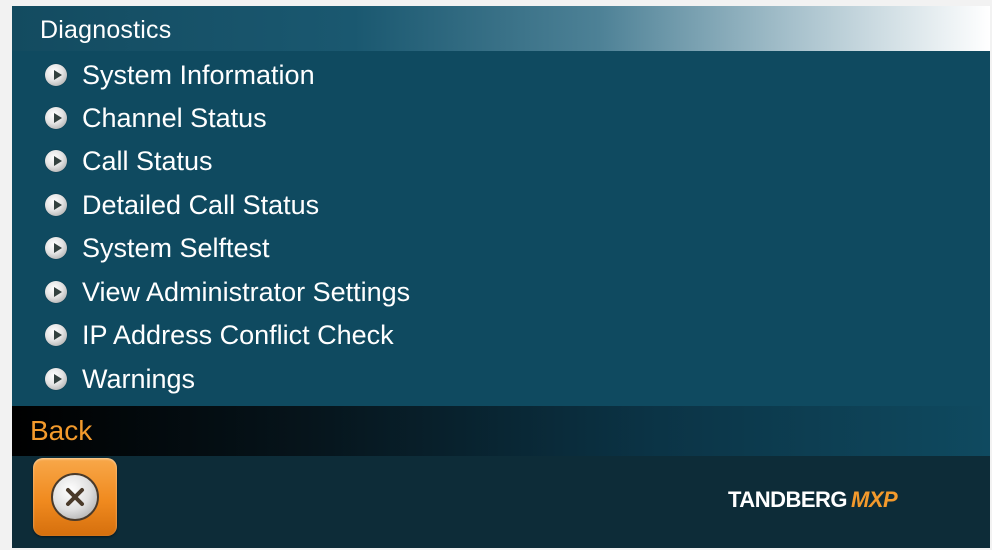  What do you see at coordinates (147, 160) in the screenshot?
I see `menu-item-label: Call Status` at bounding box center [147, 160].